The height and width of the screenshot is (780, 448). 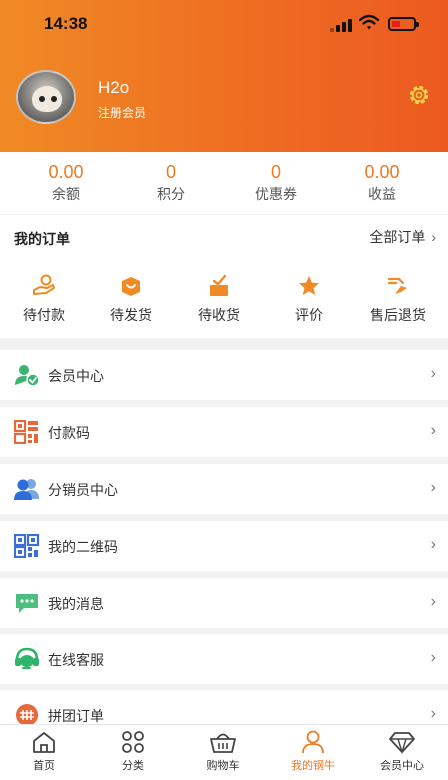 What do you see at coordinates (224, 489) in the screenshot?
I see `menu-distributor-center: 分销员中心 ›` at bounding box center [224, 489].